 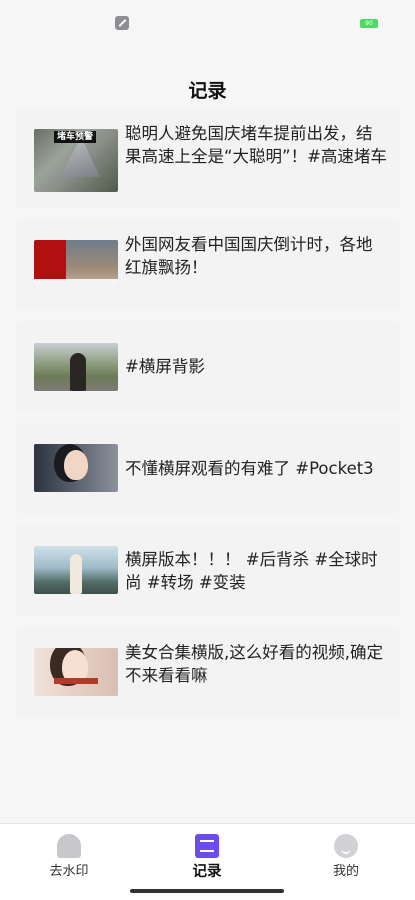 I want to click on tab-records: 记录, so click(x=207, y=854).